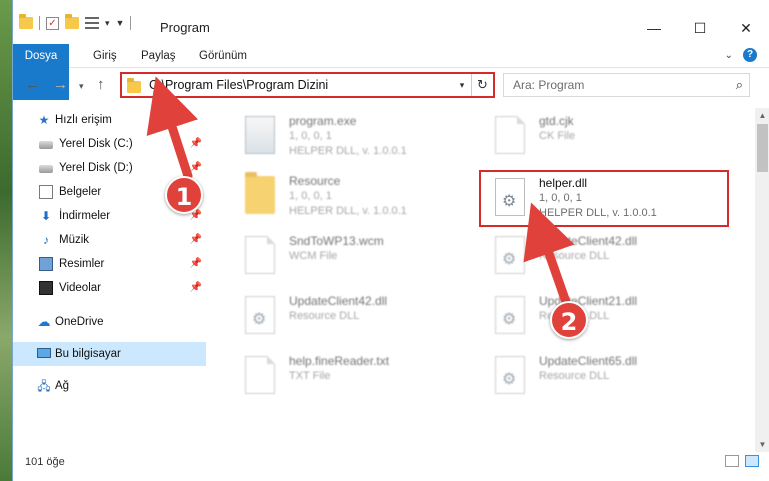  I want to click on search-icon: ⌕, so click(739, 85).